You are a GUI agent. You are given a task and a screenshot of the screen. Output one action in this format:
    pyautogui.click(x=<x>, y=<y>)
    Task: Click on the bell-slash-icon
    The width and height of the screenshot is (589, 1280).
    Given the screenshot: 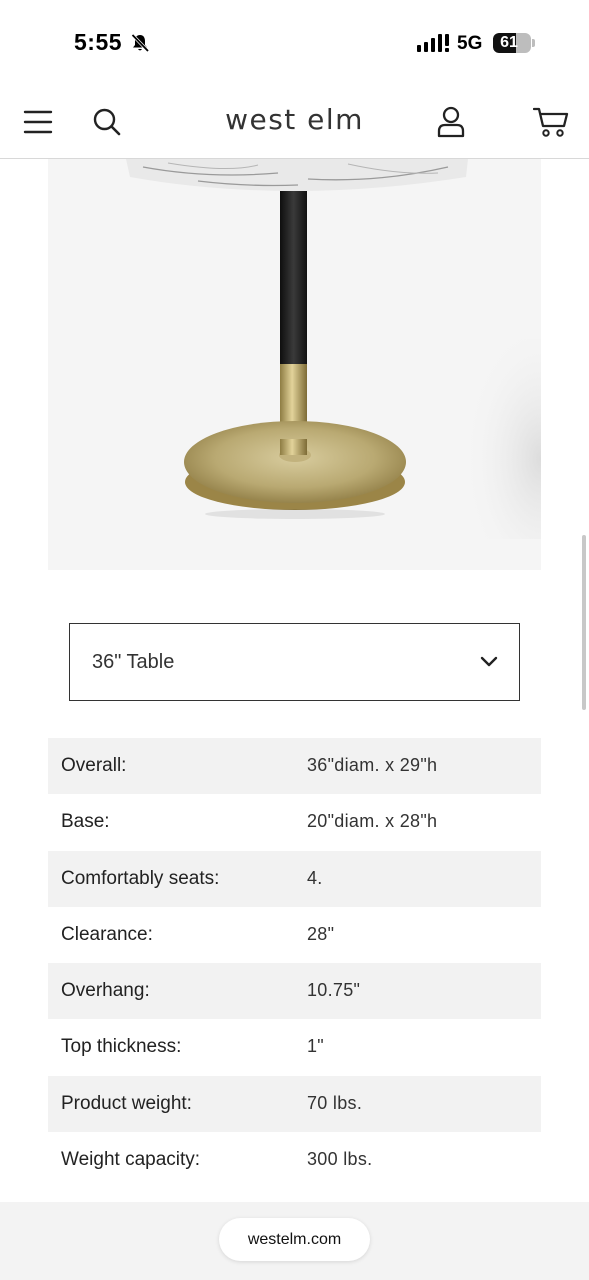 What is the action you would take?
    pyautogui.click(x=140, y=43)
    